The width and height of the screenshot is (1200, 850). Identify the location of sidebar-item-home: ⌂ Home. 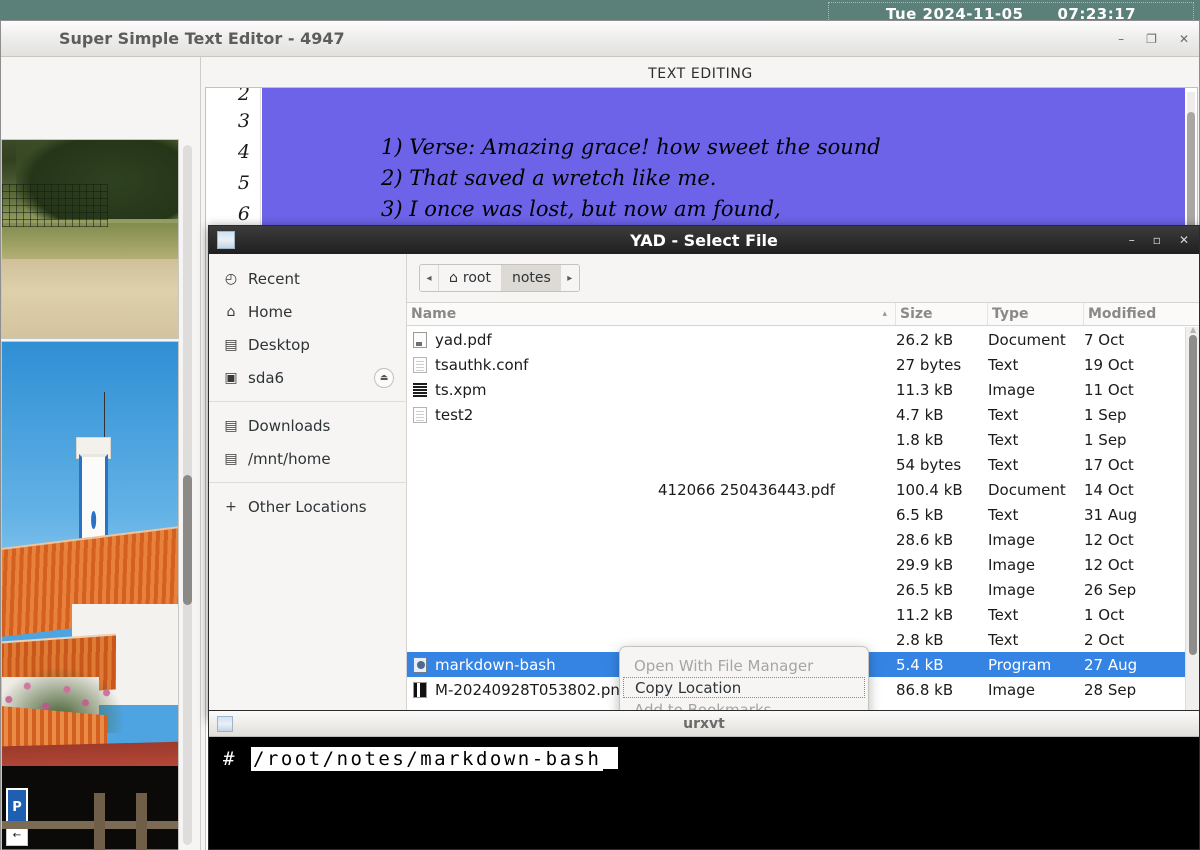
(307, 311).